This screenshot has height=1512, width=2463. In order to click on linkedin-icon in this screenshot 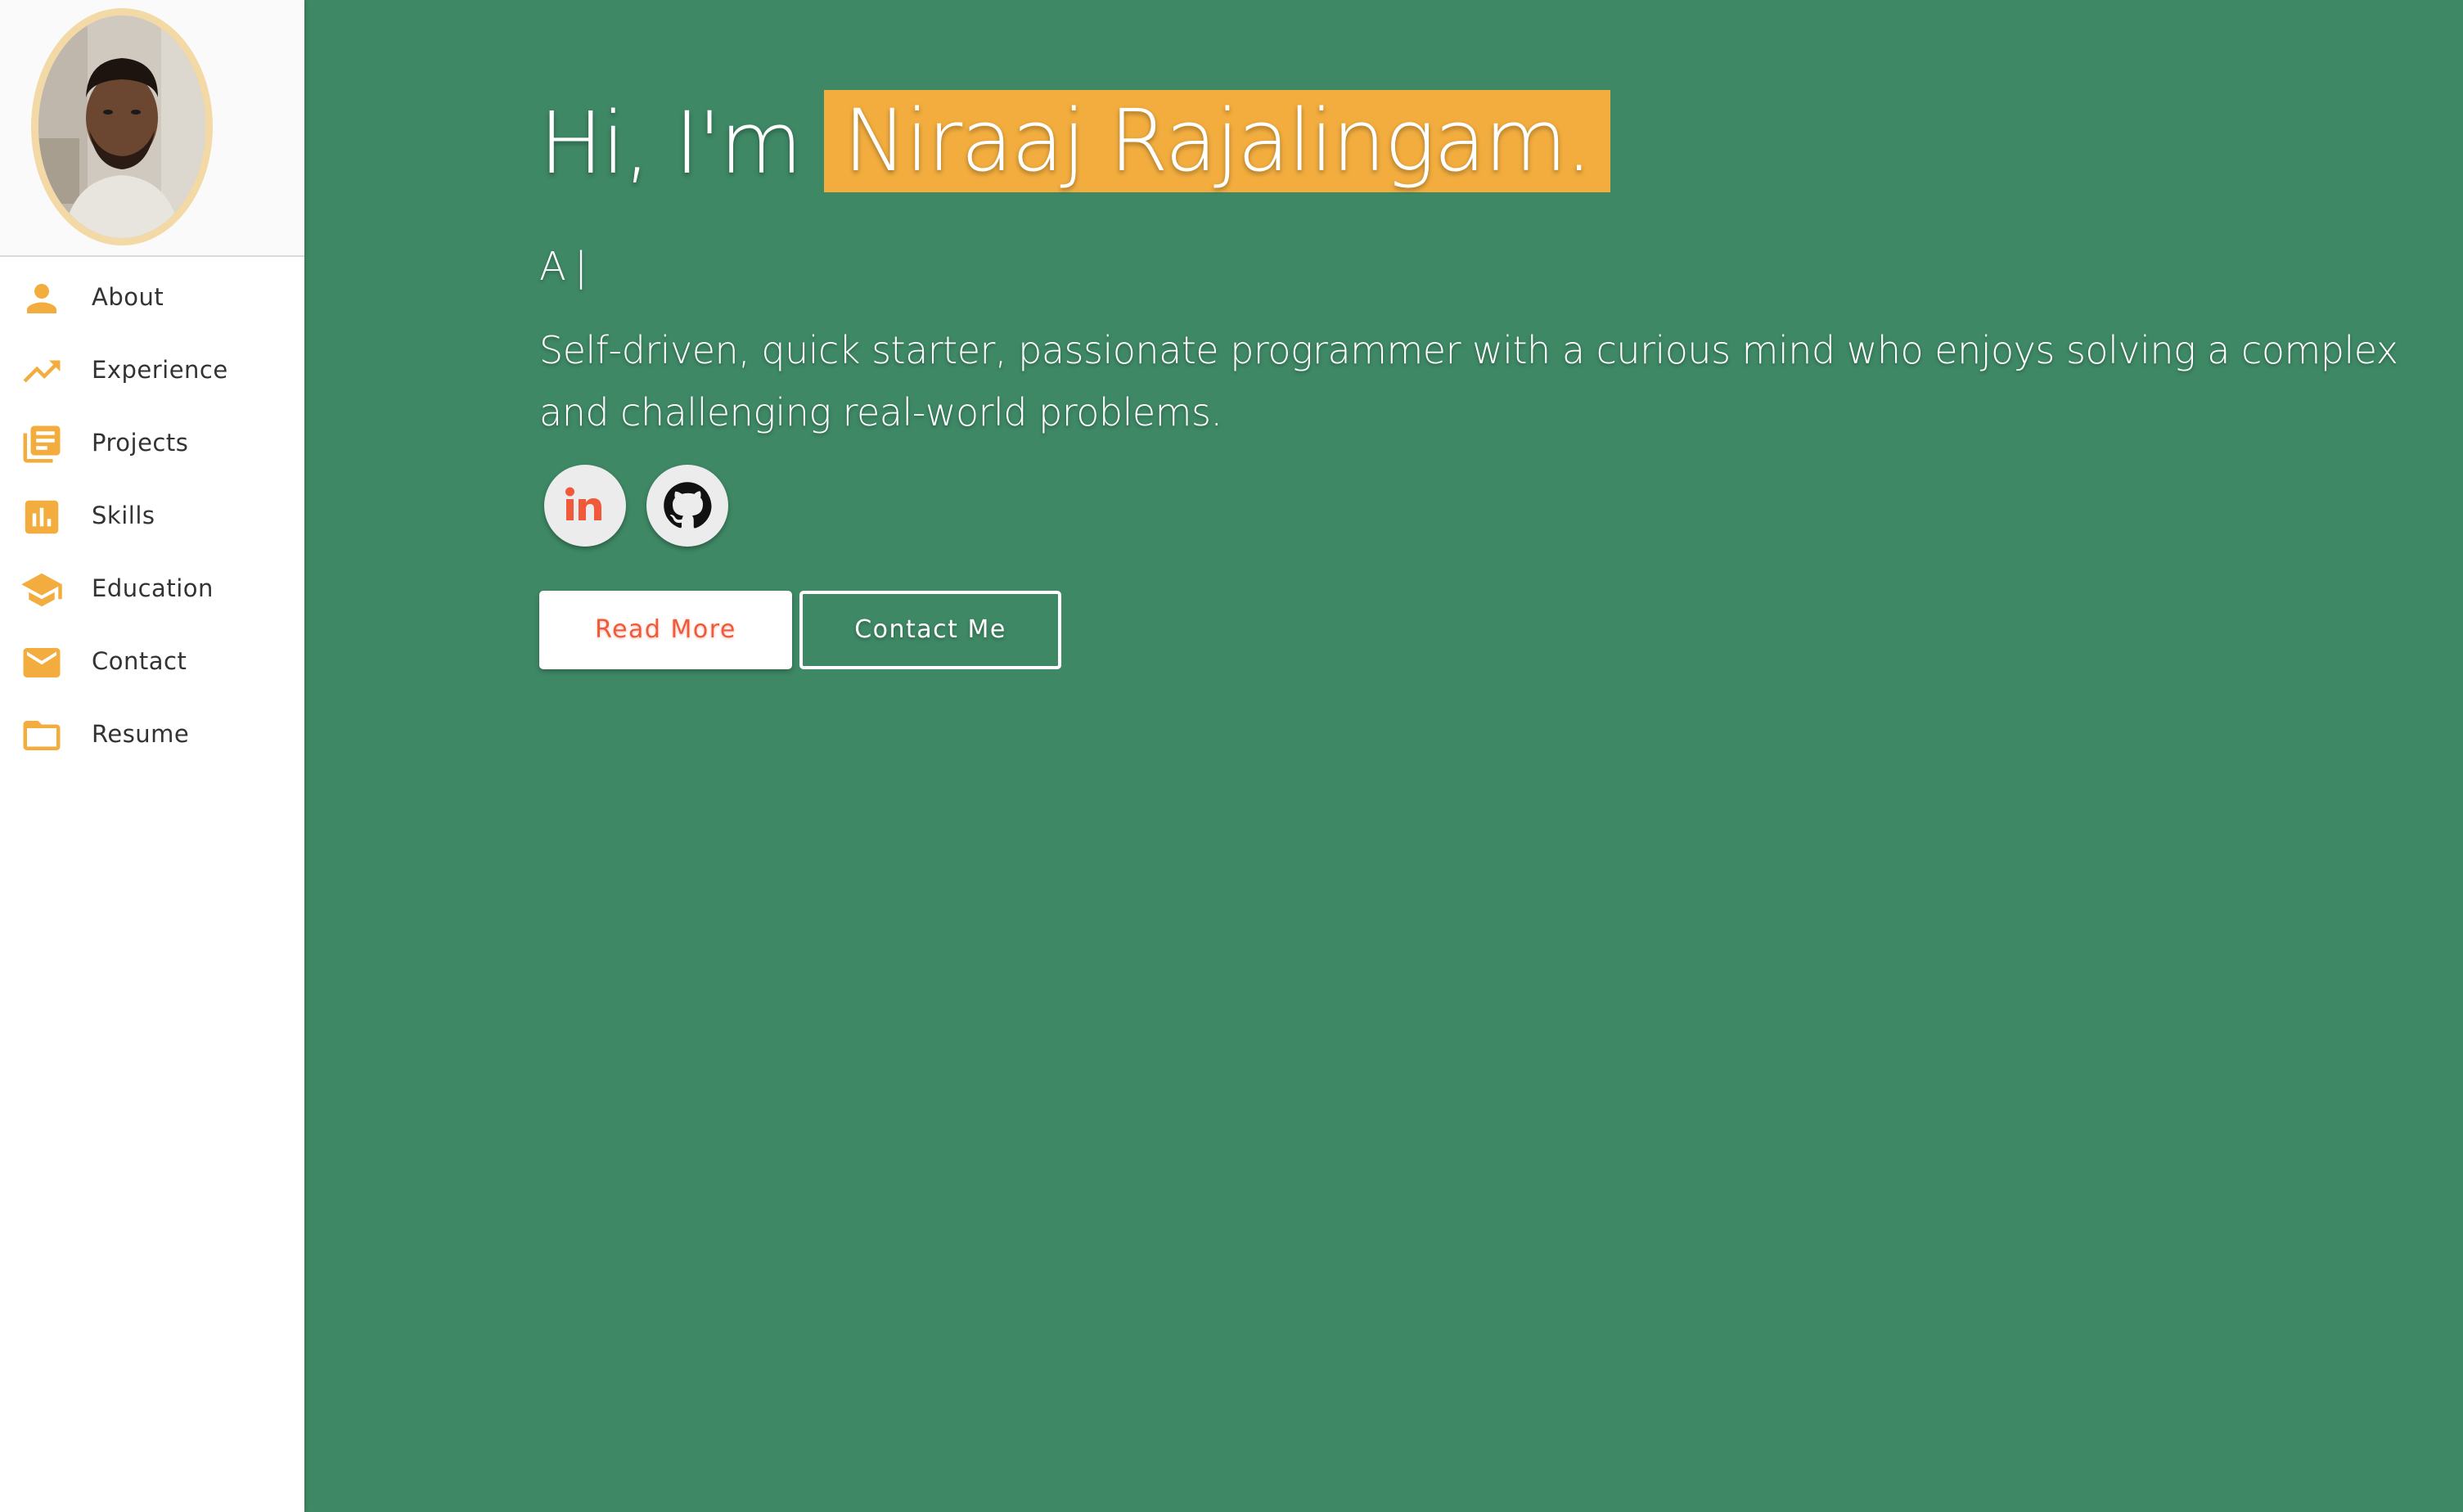, I will do `click(583, 504)`.